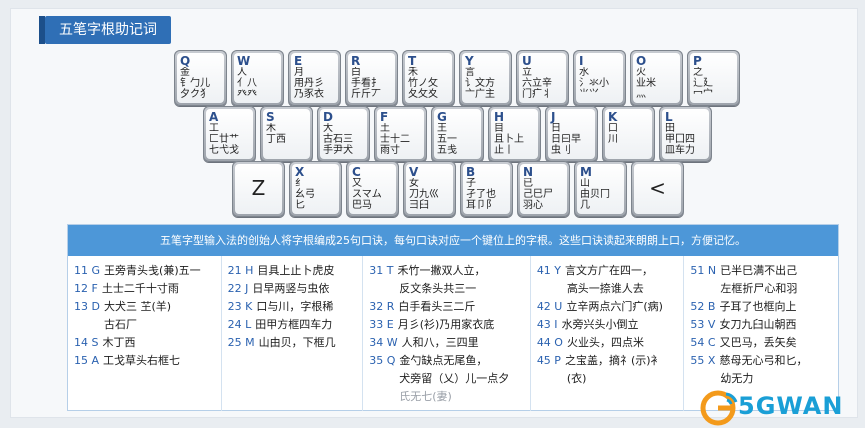  Describe the element at coordinates (429, 189) in the screenshot. I see `key-v: V女 刀九巛 彐臼` at that location.